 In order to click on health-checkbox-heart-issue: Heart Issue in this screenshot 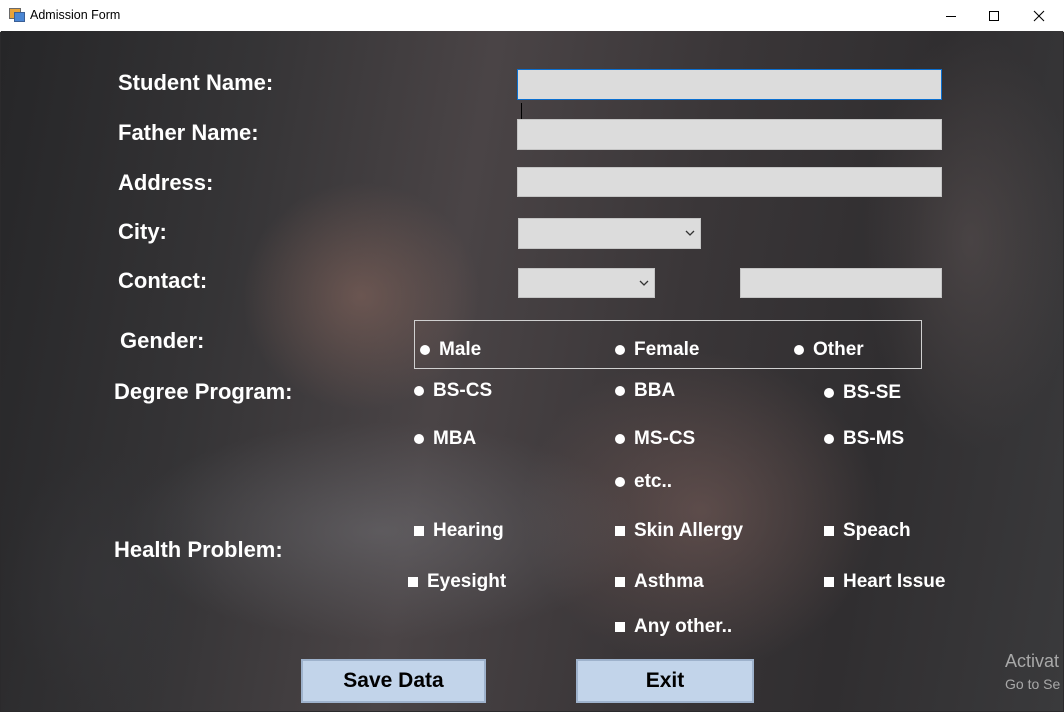, I will do `click(884, 582)`.